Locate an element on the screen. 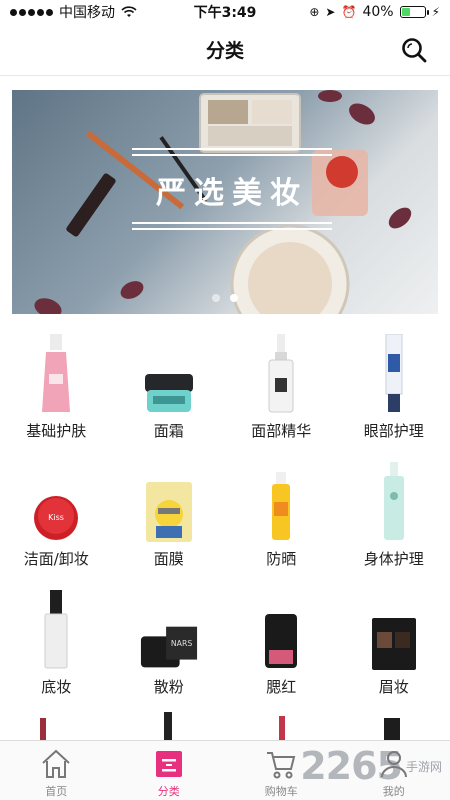 This screenshot has width=450, height=800. category-icon is located at coordinates (168, 764).